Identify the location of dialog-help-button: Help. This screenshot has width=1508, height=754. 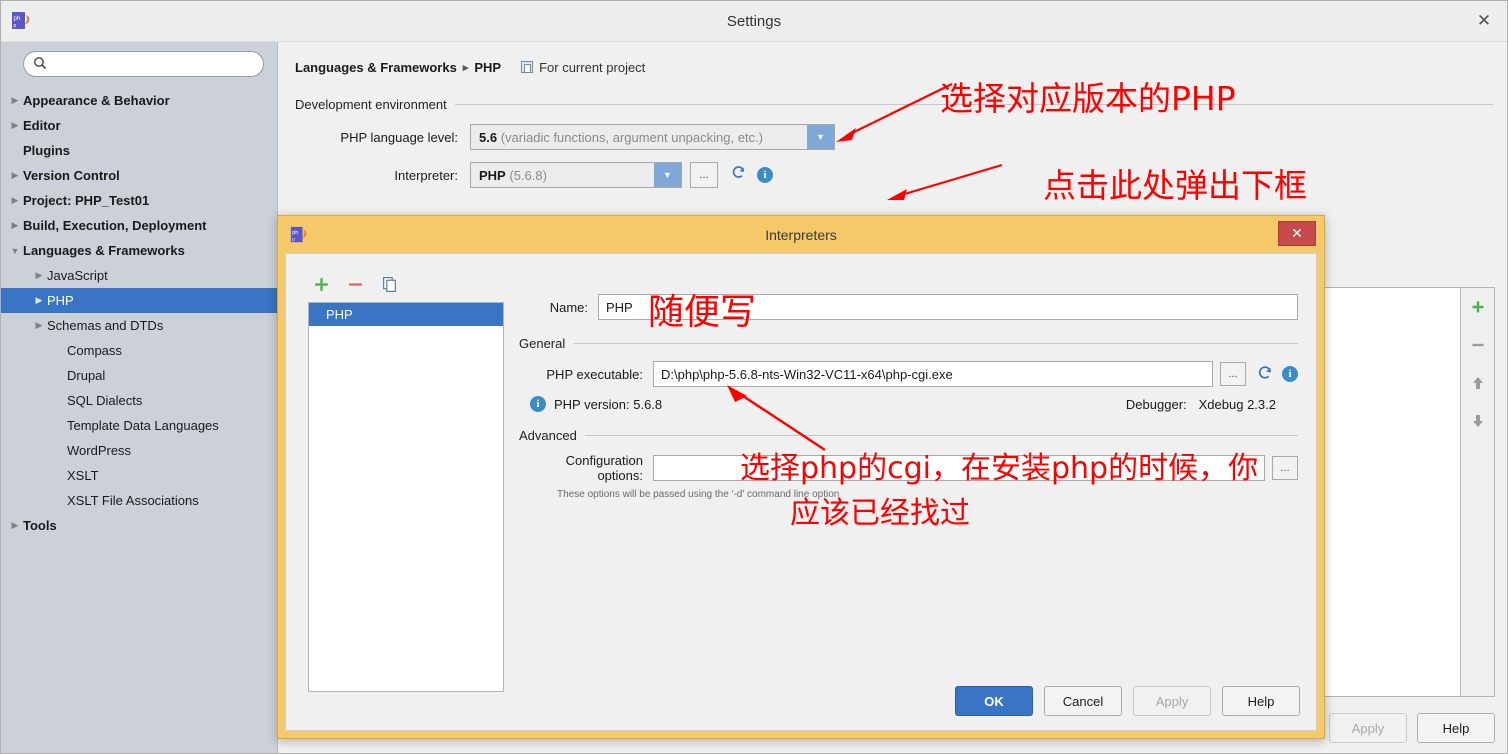
(1261, 701).